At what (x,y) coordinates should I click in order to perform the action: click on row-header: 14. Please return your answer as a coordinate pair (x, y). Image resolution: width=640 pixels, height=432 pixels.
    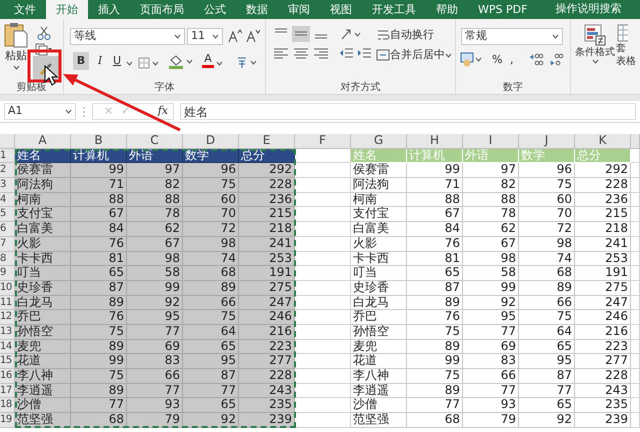
    Looking at the image, I should click on (7, 347).